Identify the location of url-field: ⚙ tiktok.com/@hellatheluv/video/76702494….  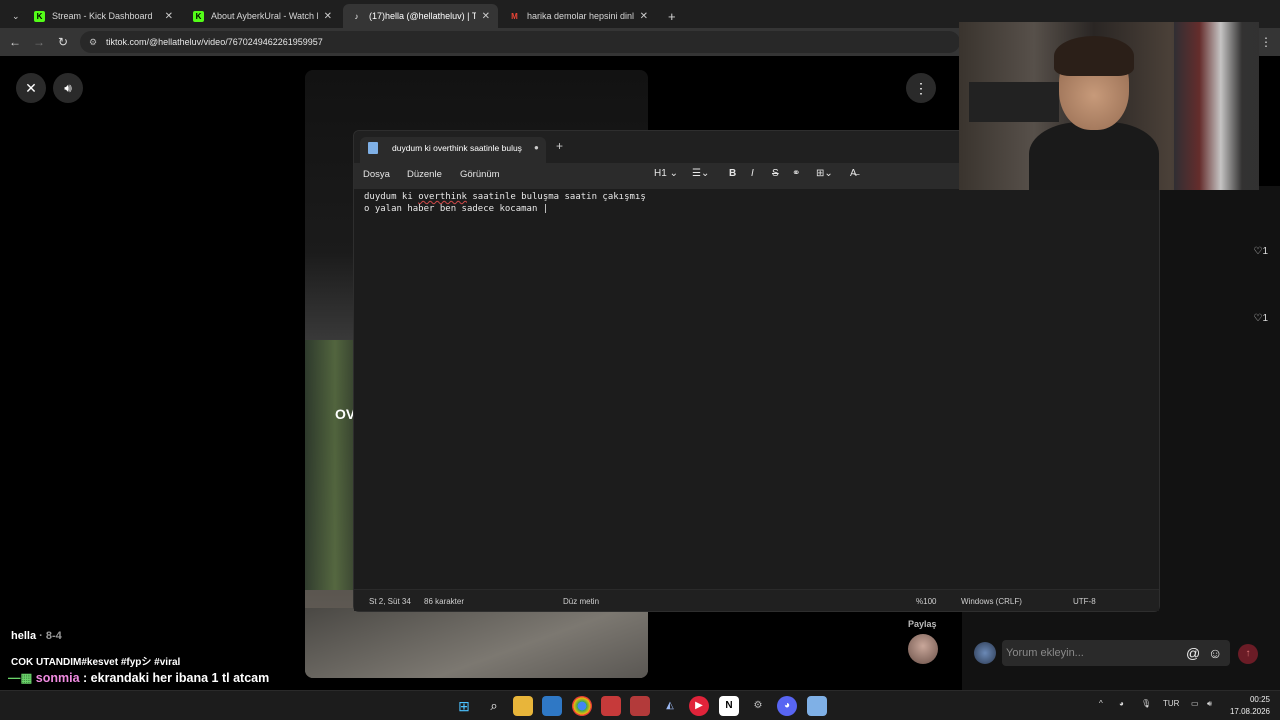
(520, 42).